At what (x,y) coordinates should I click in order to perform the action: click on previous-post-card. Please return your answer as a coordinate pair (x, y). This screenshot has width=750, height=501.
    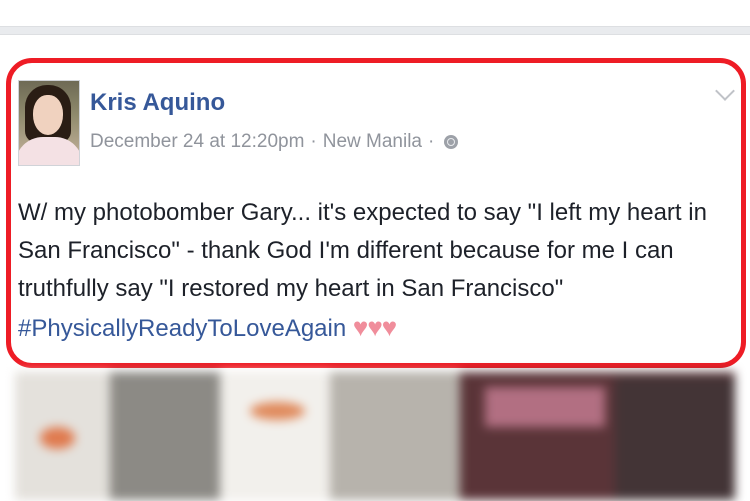
    Looking at the image, I should click on (375, 13).